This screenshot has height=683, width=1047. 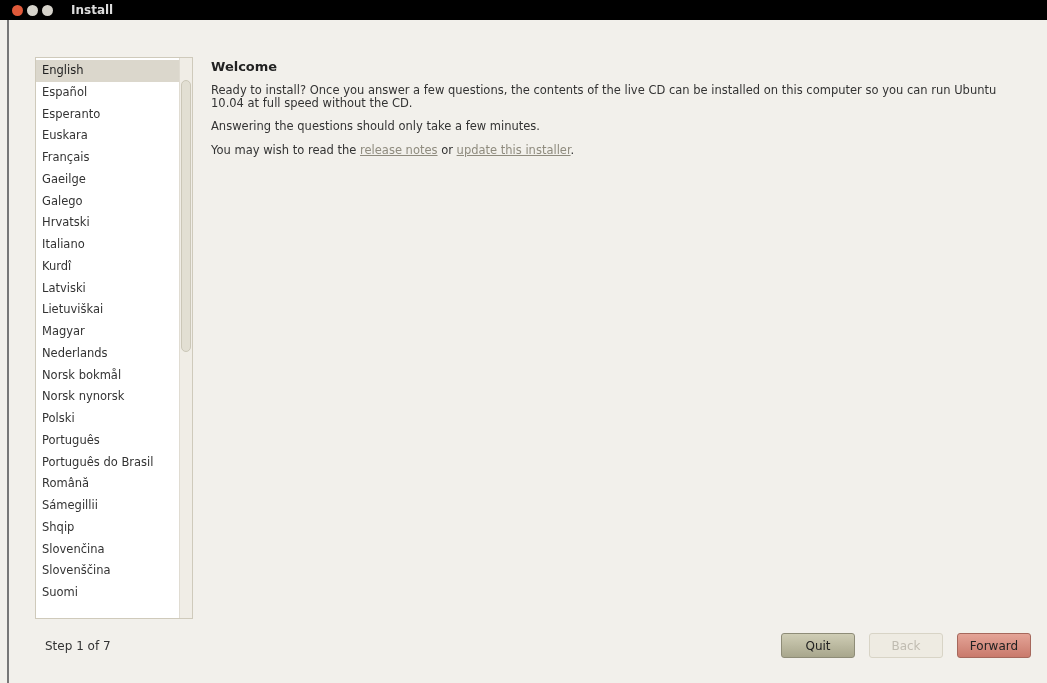 I want to click on language-item: Português, so click(x=107, y=440).